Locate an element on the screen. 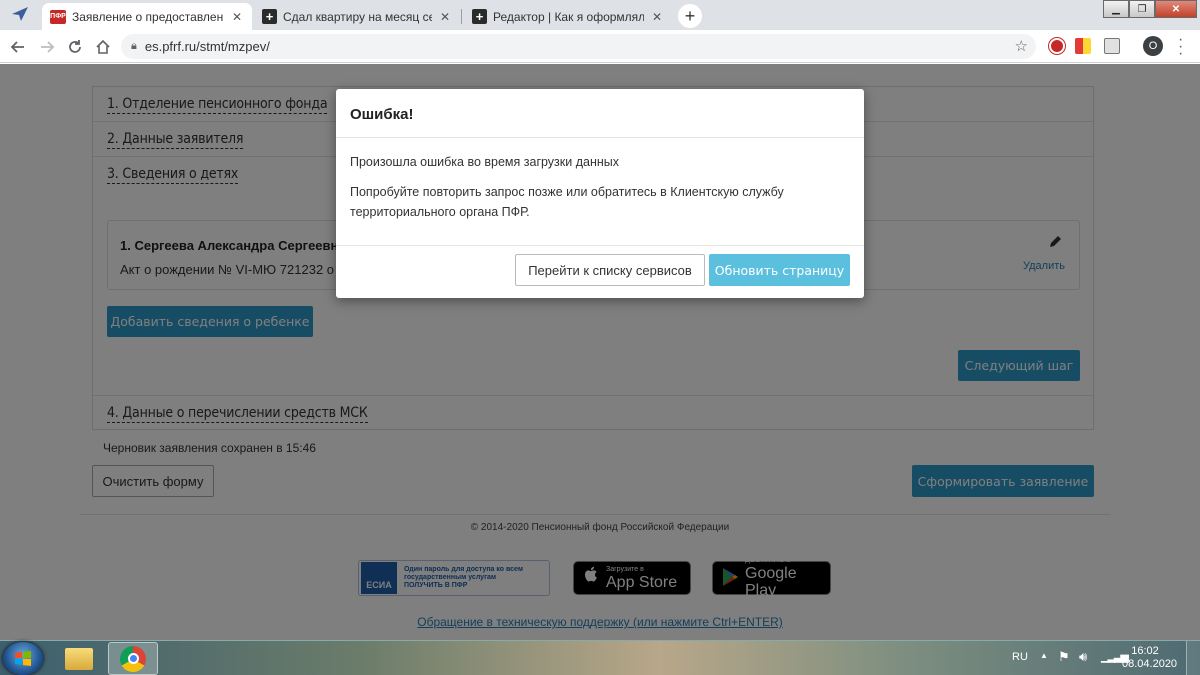  home-button is located at coordinates (103, 47).